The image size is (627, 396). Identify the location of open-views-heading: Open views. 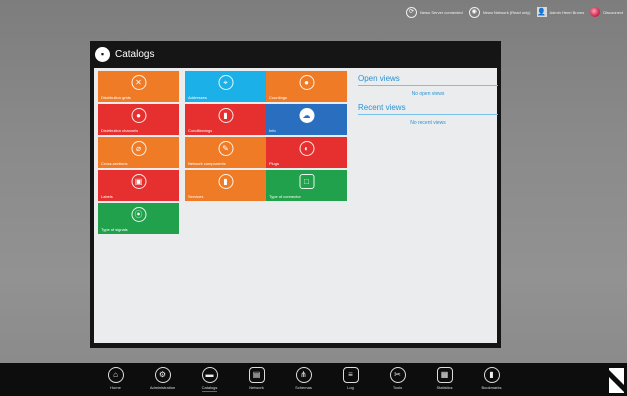
(428, 80).